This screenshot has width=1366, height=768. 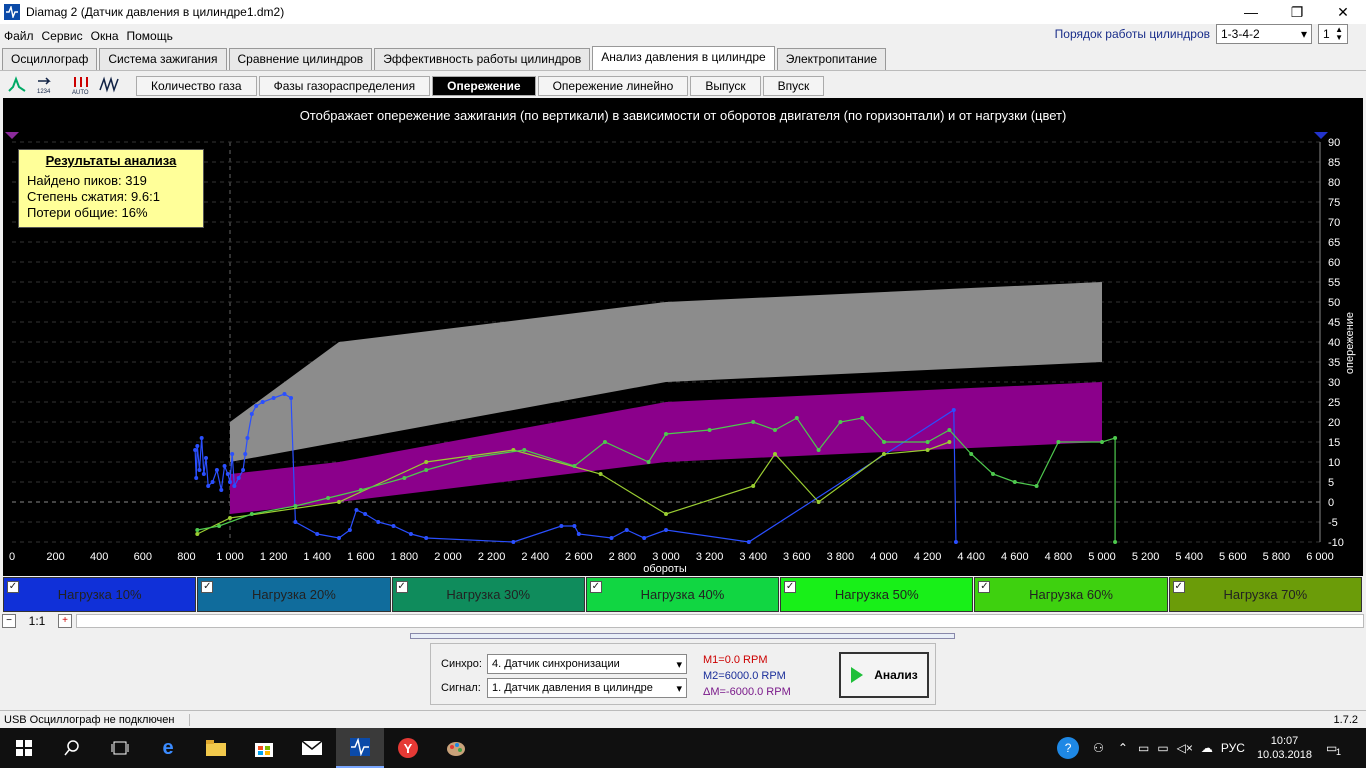 What do you see at coordinates (312, 748) in the screenshot?
I see `mail-icon` at bounding box center [312, 748].